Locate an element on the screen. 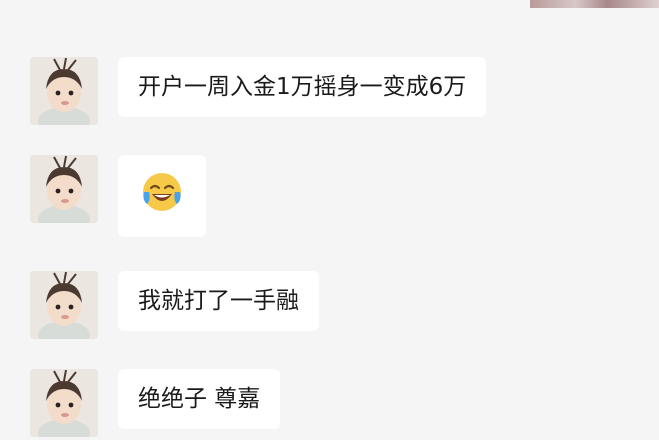 Image resolution: width=659 pixels, height=440 pixels. tears-of-joy-emoji-icon is located at coordinates (162, 196).